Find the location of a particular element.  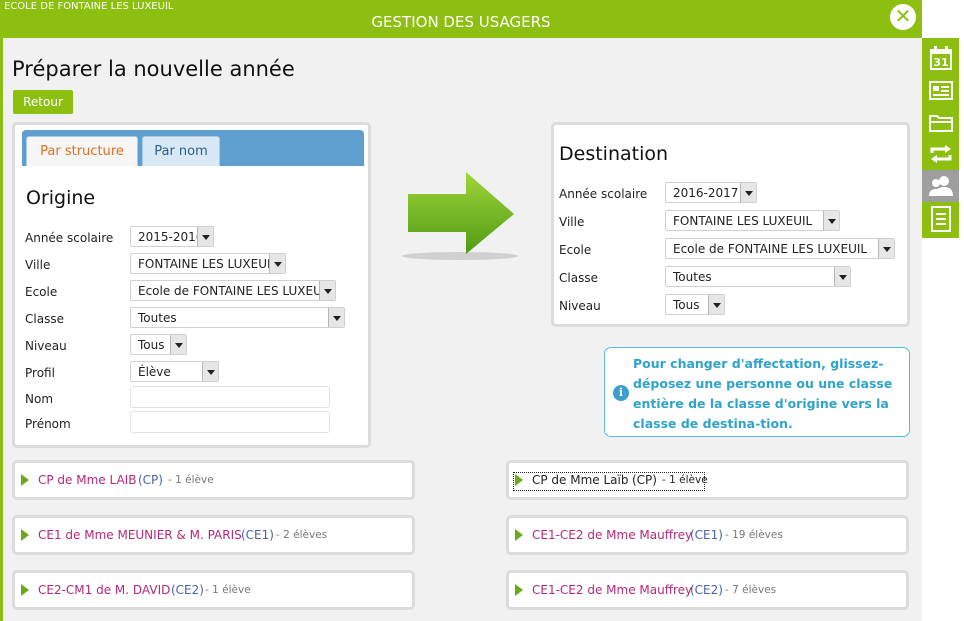

dest-school-label: Ecole is located at coordinates (575, 250).